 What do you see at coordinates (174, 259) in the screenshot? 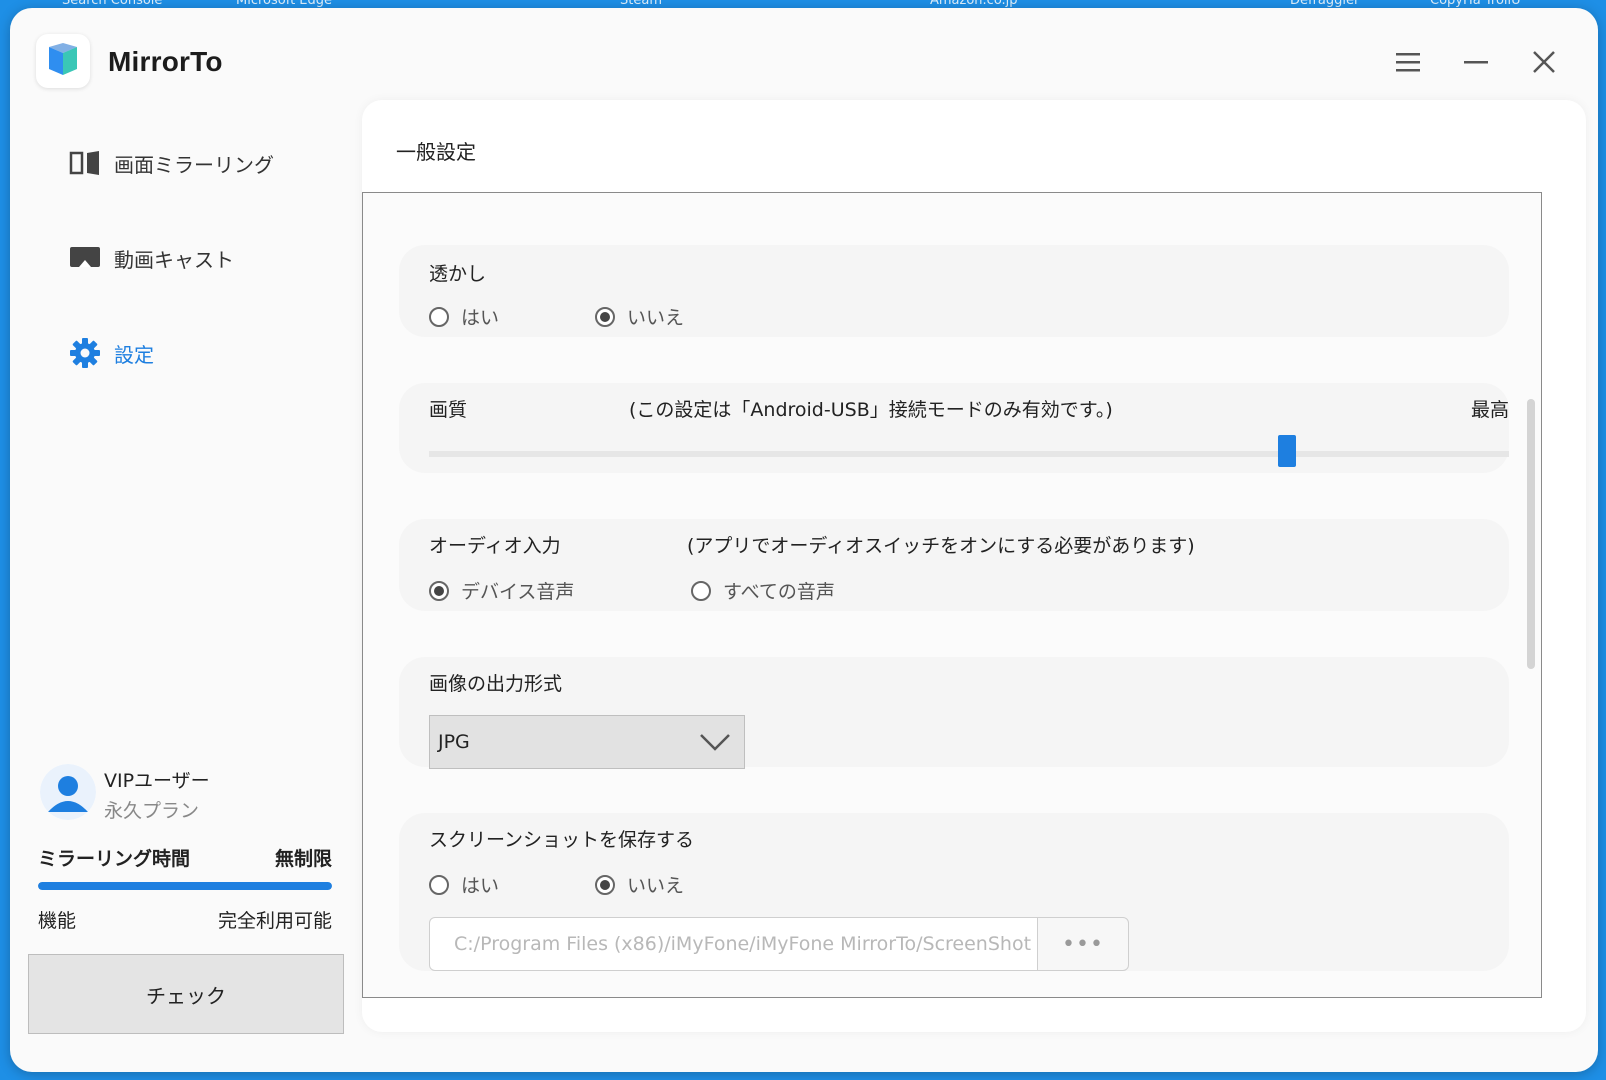
I see `sidebar-item-label: 動画キャスト` at bounding box center [174, 259].